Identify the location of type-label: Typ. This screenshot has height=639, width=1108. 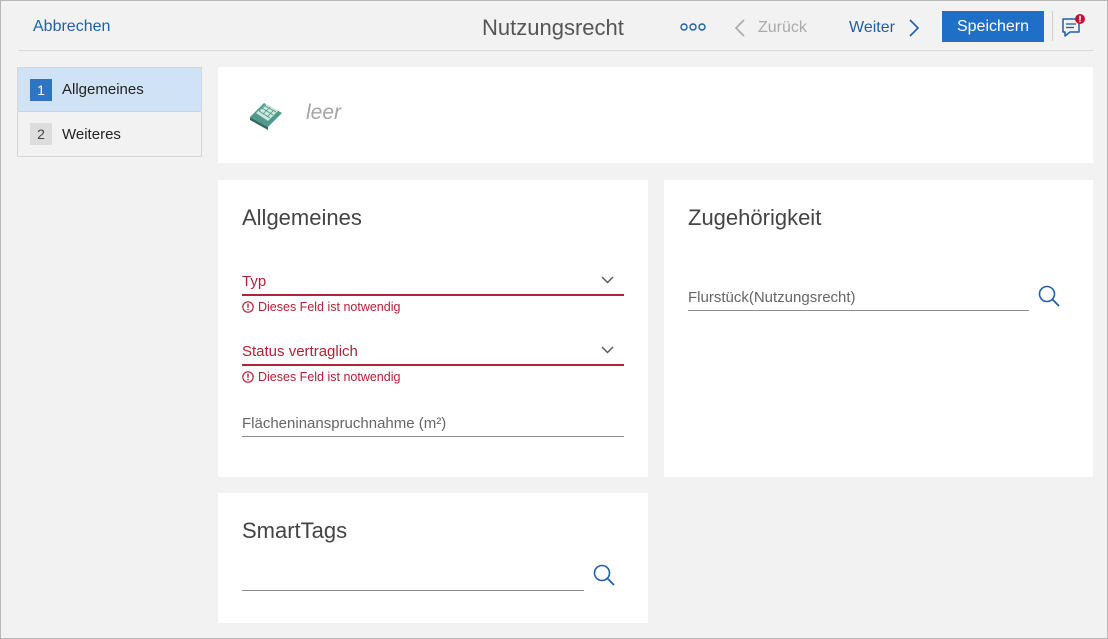
(254, 281).